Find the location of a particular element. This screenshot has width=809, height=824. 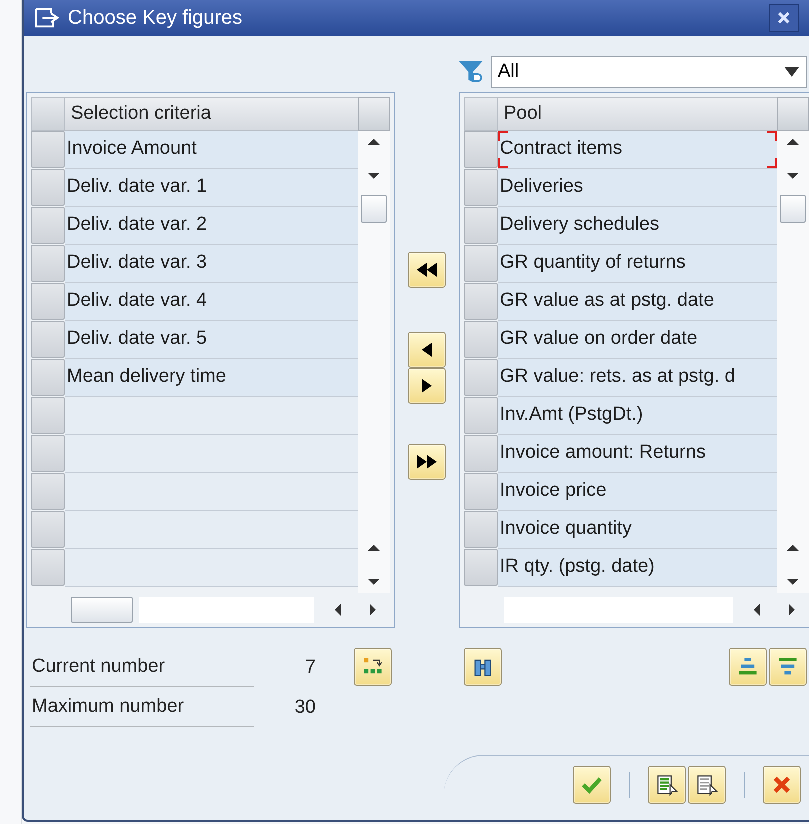

deselect-all-button is located at coordinates (707, 785).